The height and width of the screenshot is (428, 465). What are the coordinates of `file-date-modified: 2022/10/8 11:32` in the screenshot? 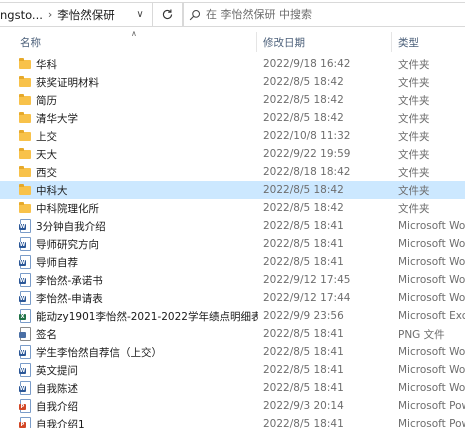 It's located at (307, 136).